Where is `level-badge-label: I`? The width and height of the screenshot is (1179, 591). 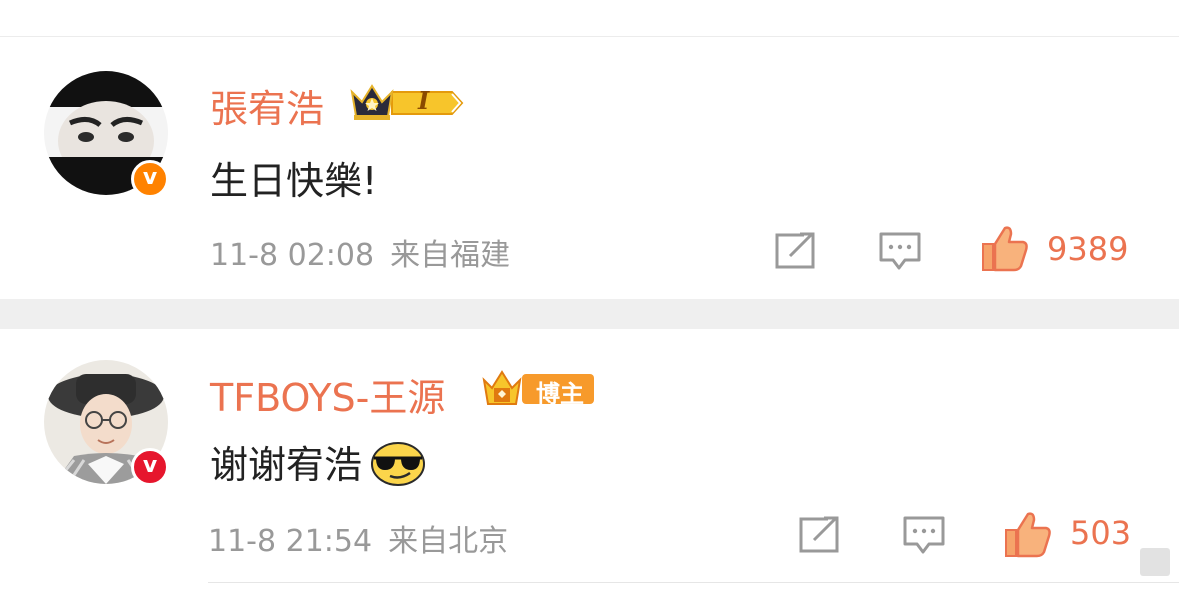
level-badge-label: I is located at coordinates (424, 100).